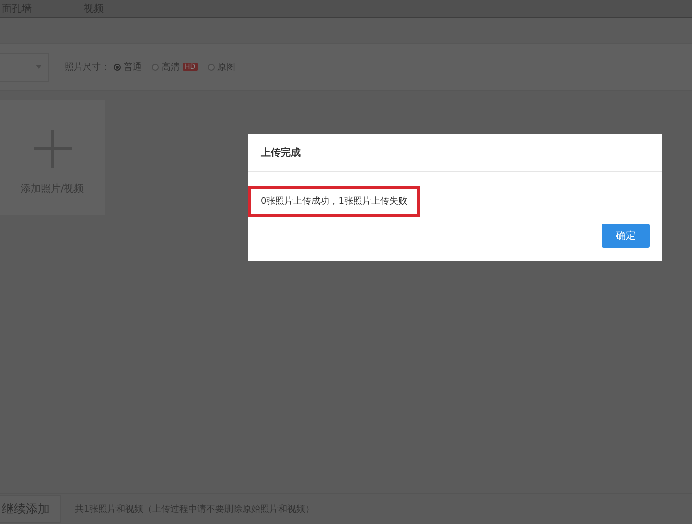 This screenshot has width=692, height=524. Describe the element at coordinates (626, 236) in the screenshot. I see `confirm-button: 确定` at that location.